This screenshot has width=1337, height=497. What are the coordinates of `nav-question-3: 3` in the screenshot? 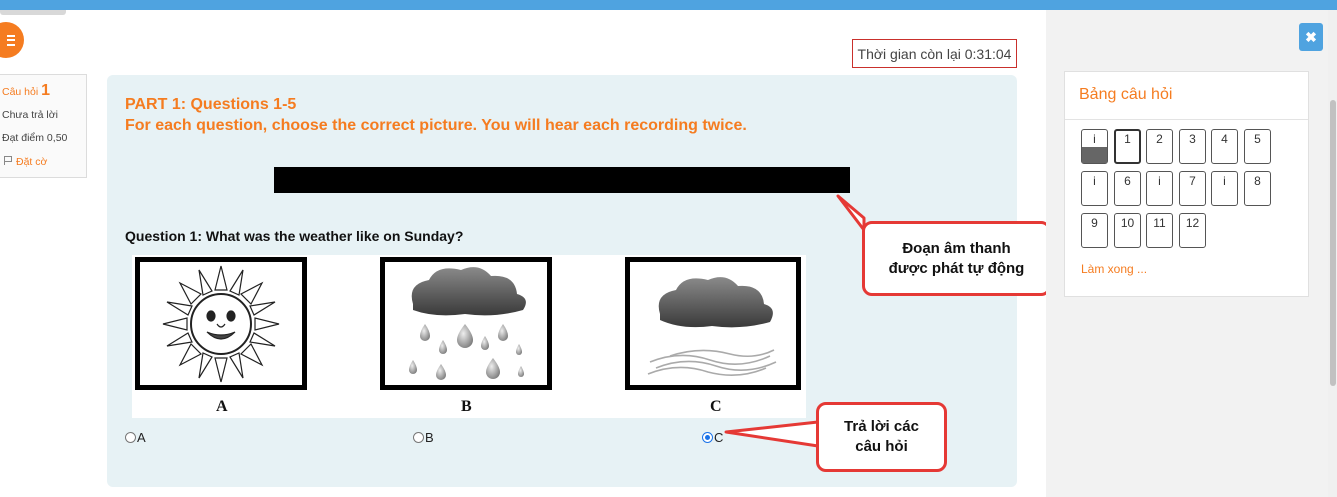 It's located at (1192, 146).